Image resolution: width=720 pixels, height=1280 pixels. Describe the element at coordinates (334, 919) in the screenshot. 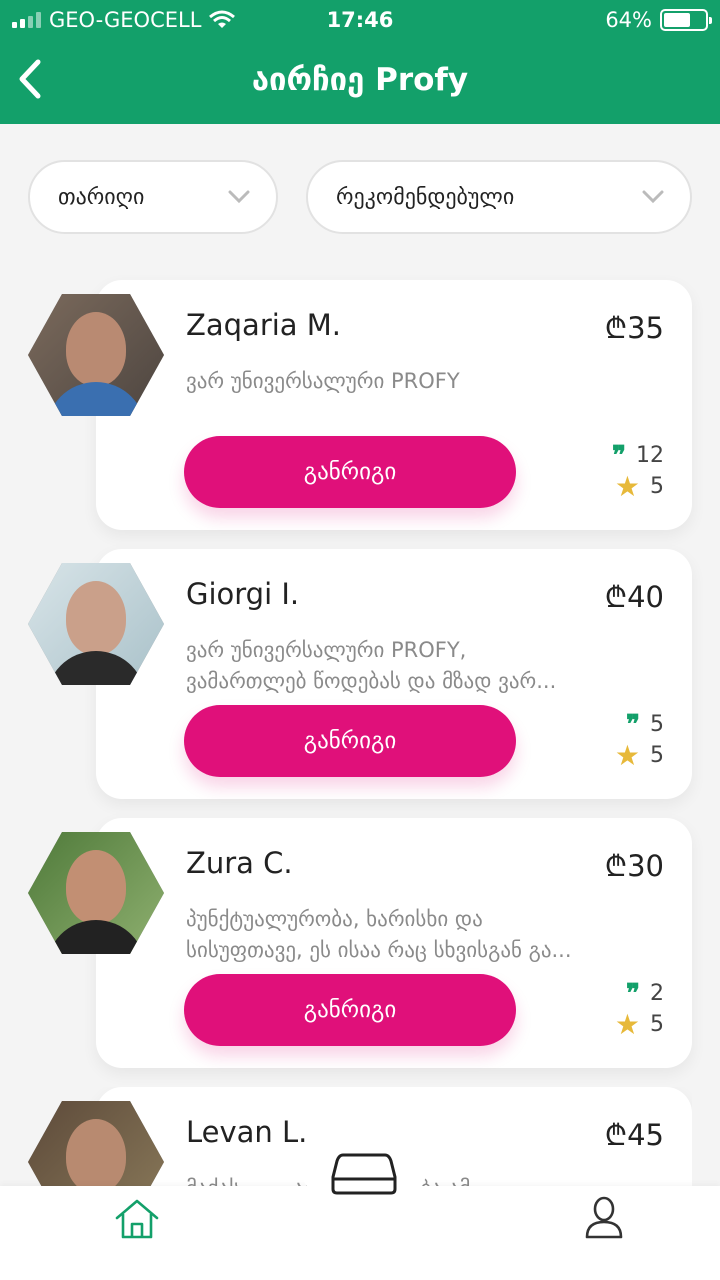

I see `pro-description: პუნქტუალურობა, ხარისხი და` at that location.